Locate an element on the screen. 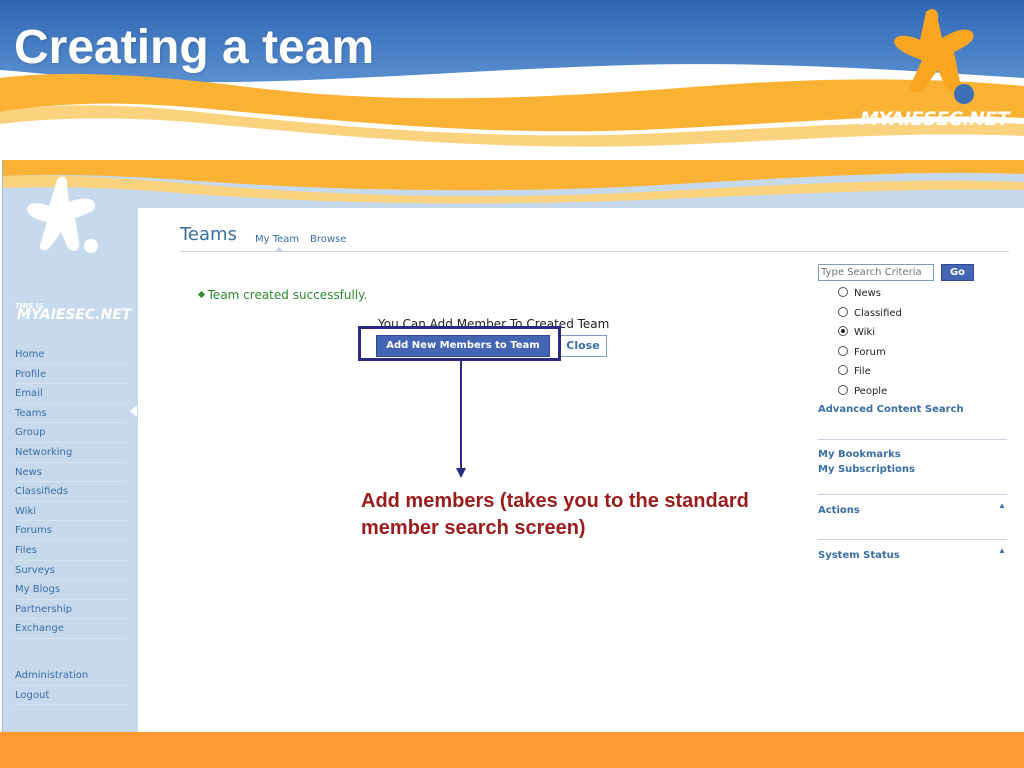 The height and width of the screenshot is (768, 1024). radio-wiki-label: Wiki is located at coordinates (865, 332).